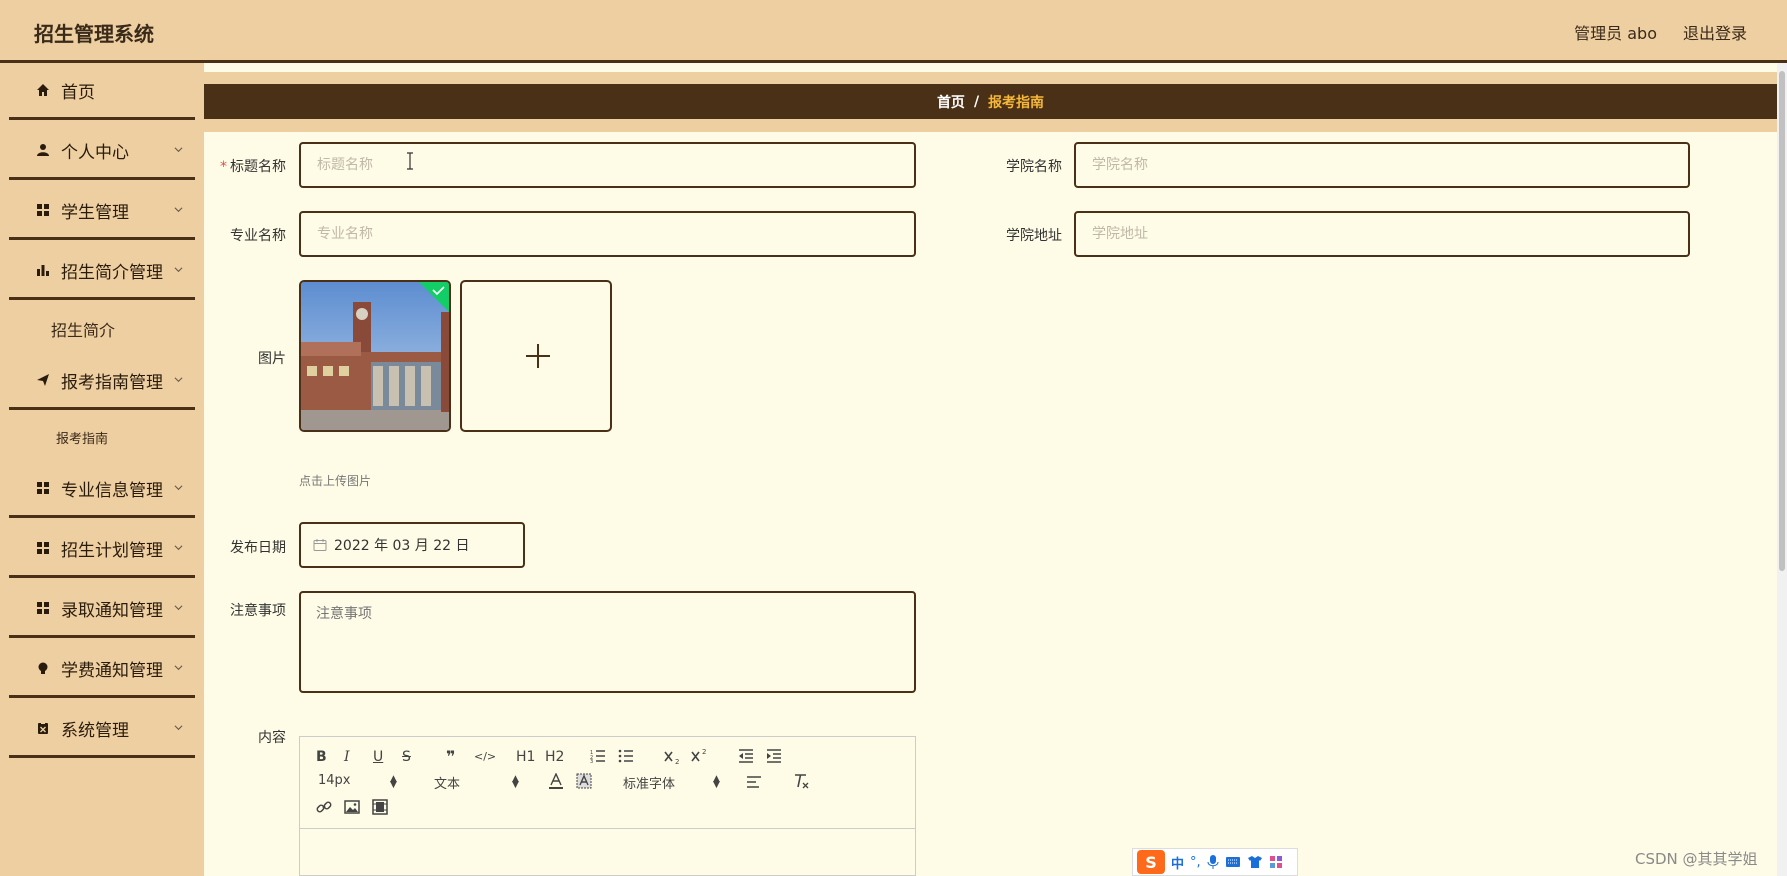 This screenshot has width=1787, height=876. What do you see at coordinates (43, 380) in the screenshot?
I see `paper-plane-icon` at bounding box center [43, 380].